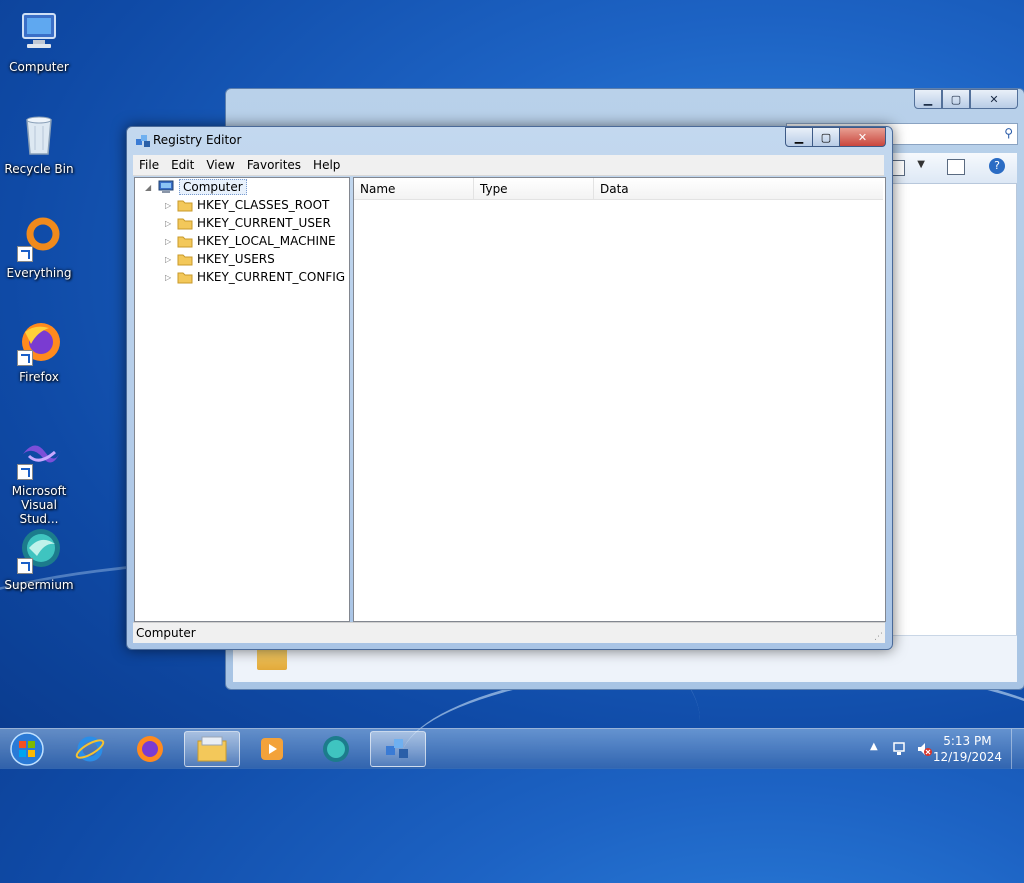 This screenshot has height=883, width=1024. What do you see at coordinates (509, 632) in the screenshot?
I see `status-bar: Computer ⋰` at bounding box center [509, 632].